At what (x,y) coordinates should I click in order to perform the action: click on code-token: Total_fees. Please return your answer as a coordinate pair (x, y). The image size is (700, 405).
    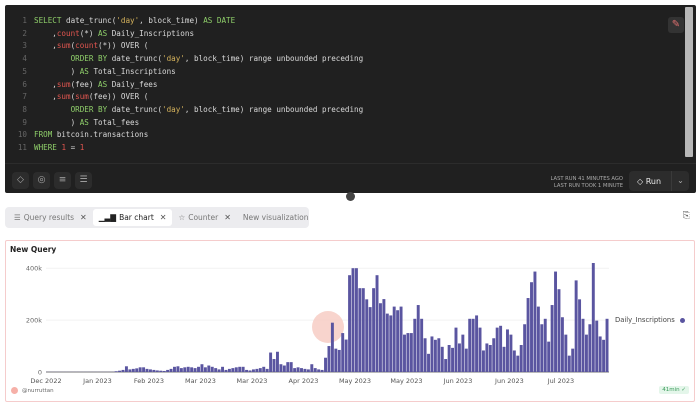
    Looking at the image, I should click on (116, 122).